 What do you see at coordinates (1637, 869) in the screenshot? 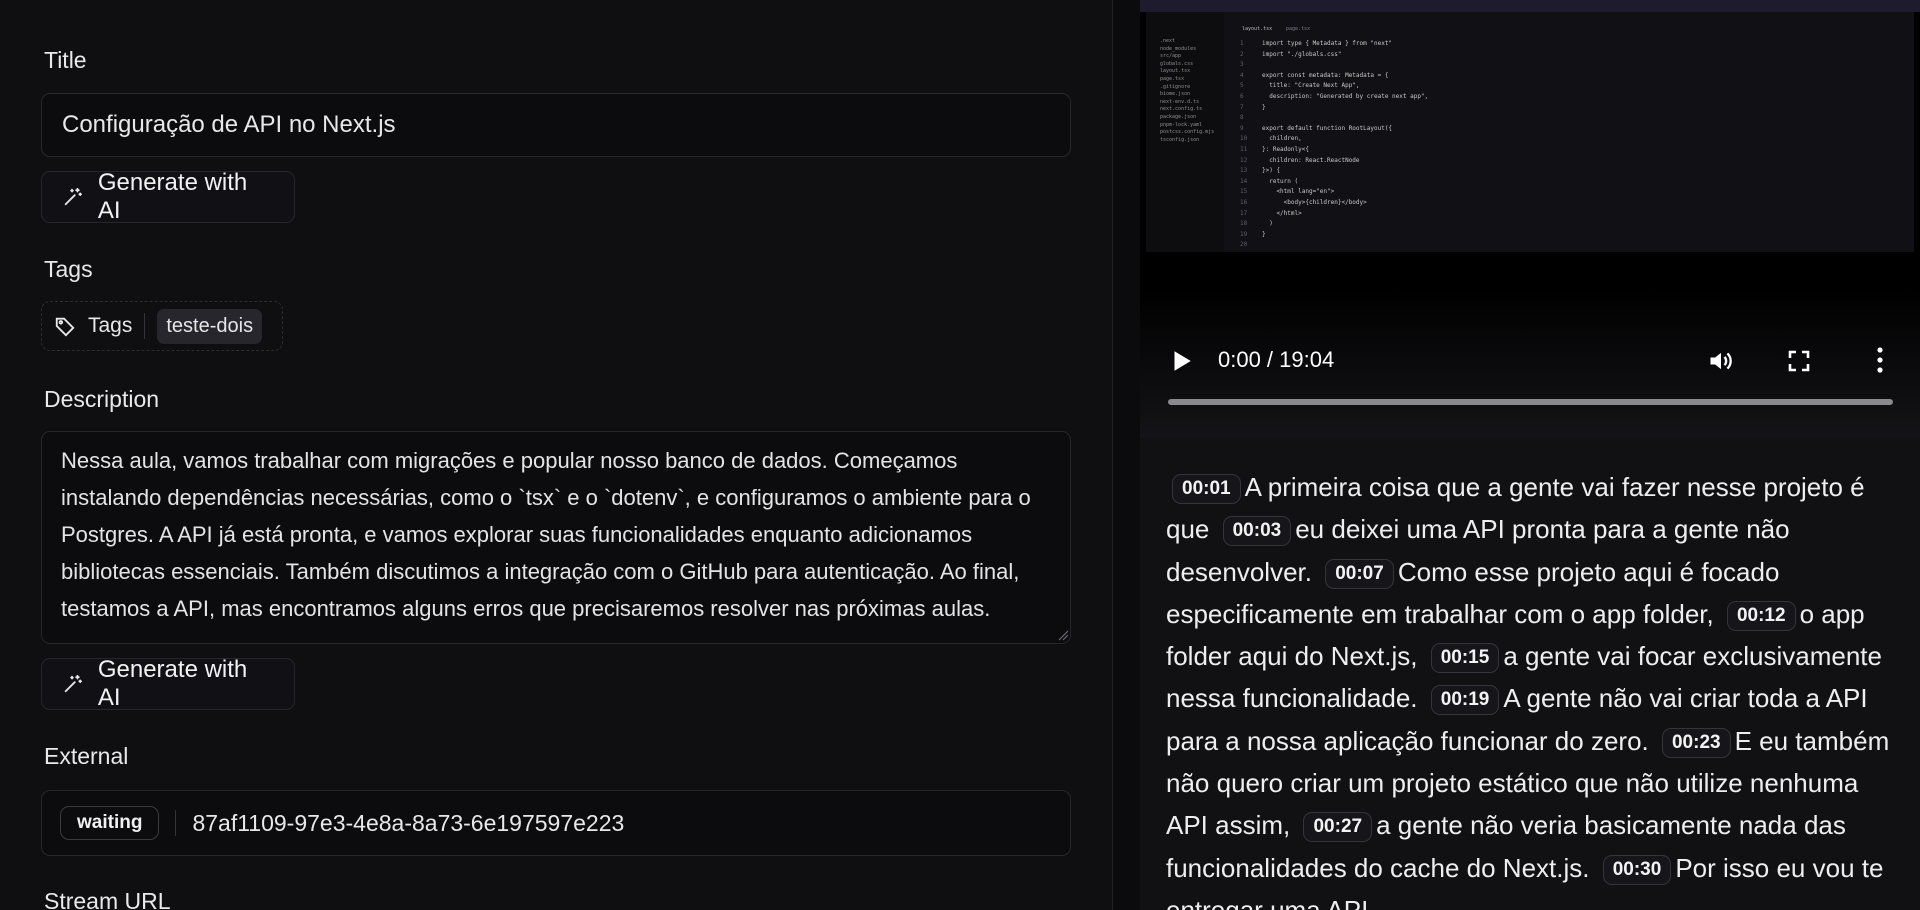
I see `timestamp-button: 00:30` at bounding box center [1637, 869].